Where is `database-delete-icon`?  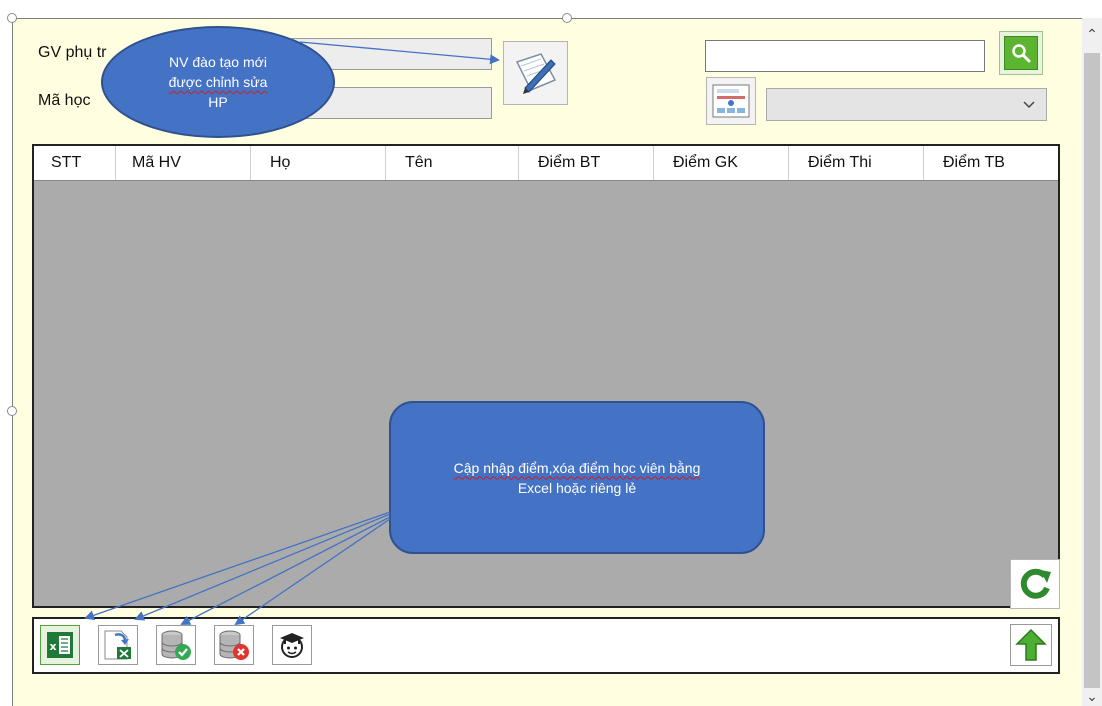 database-delete-icon is located at coordinates (234, 645).